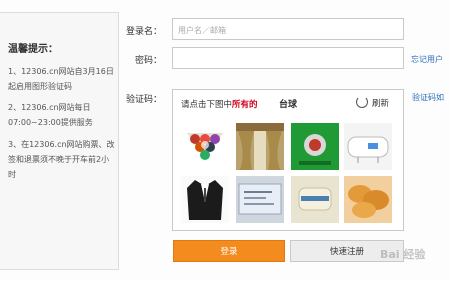 The width and height of the screenshot is (450, 281). Describe the element at coordinates (403, 254) in the screenshot. I see `baidu-watermark: Bai 经验` at that location.